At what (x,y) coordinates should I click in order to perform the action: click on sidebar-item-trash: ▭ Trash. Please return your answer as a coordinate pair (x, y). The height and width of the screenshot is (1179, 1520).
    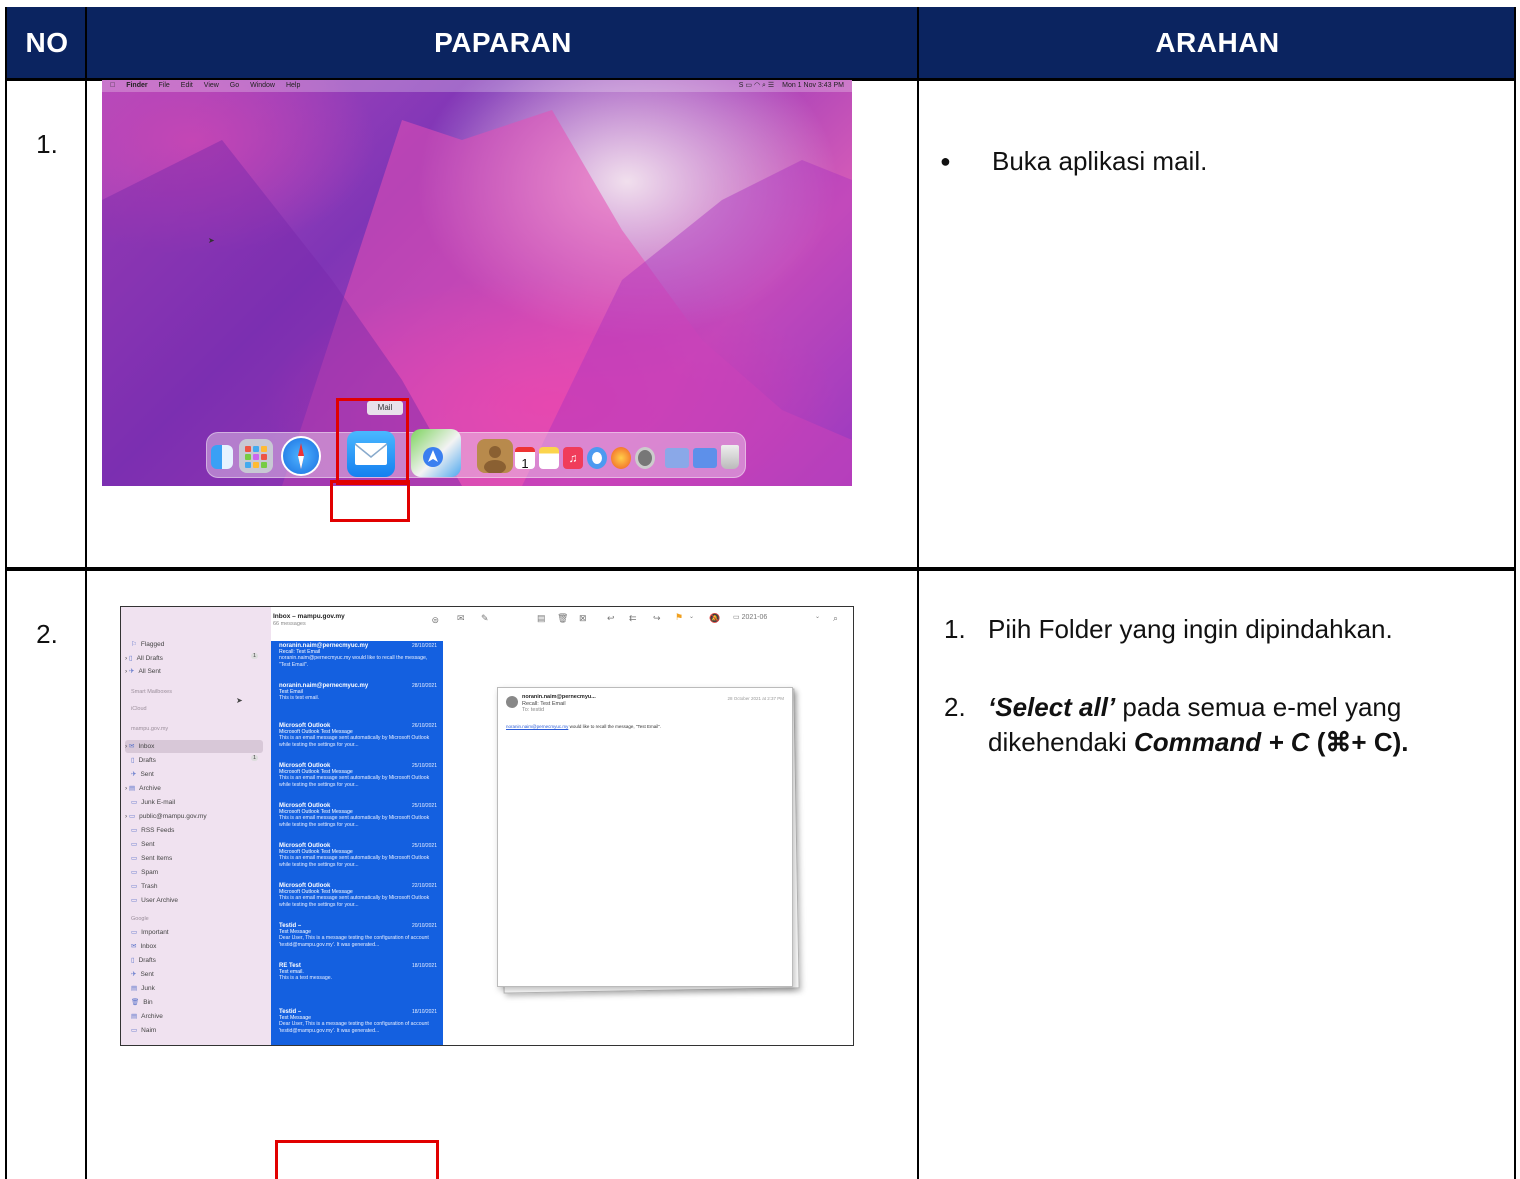
    Looking at the image, I should click on (144, 886).